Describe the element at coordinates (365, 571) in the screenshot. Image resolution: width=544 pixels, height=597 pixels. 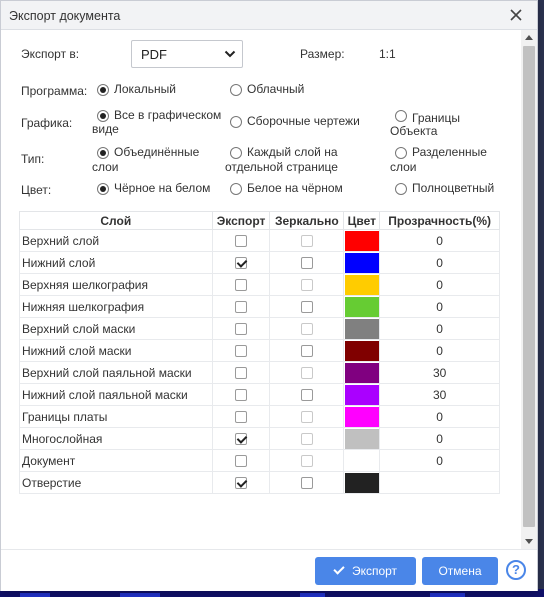
I see `export-button: Экспорт` at that location.